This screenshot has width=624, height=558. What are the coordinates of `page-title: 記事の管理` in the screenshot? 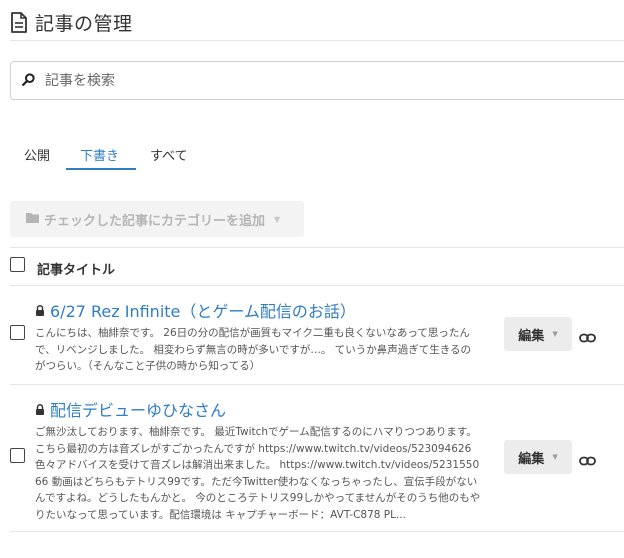 It's located at (84, 23).